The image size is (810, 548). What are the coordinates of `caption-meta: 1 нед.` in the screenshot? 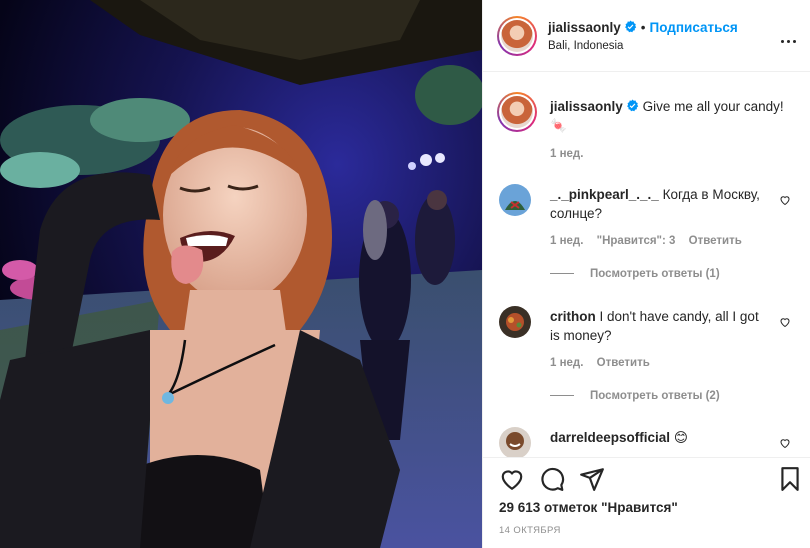 It's located at (571, 154).